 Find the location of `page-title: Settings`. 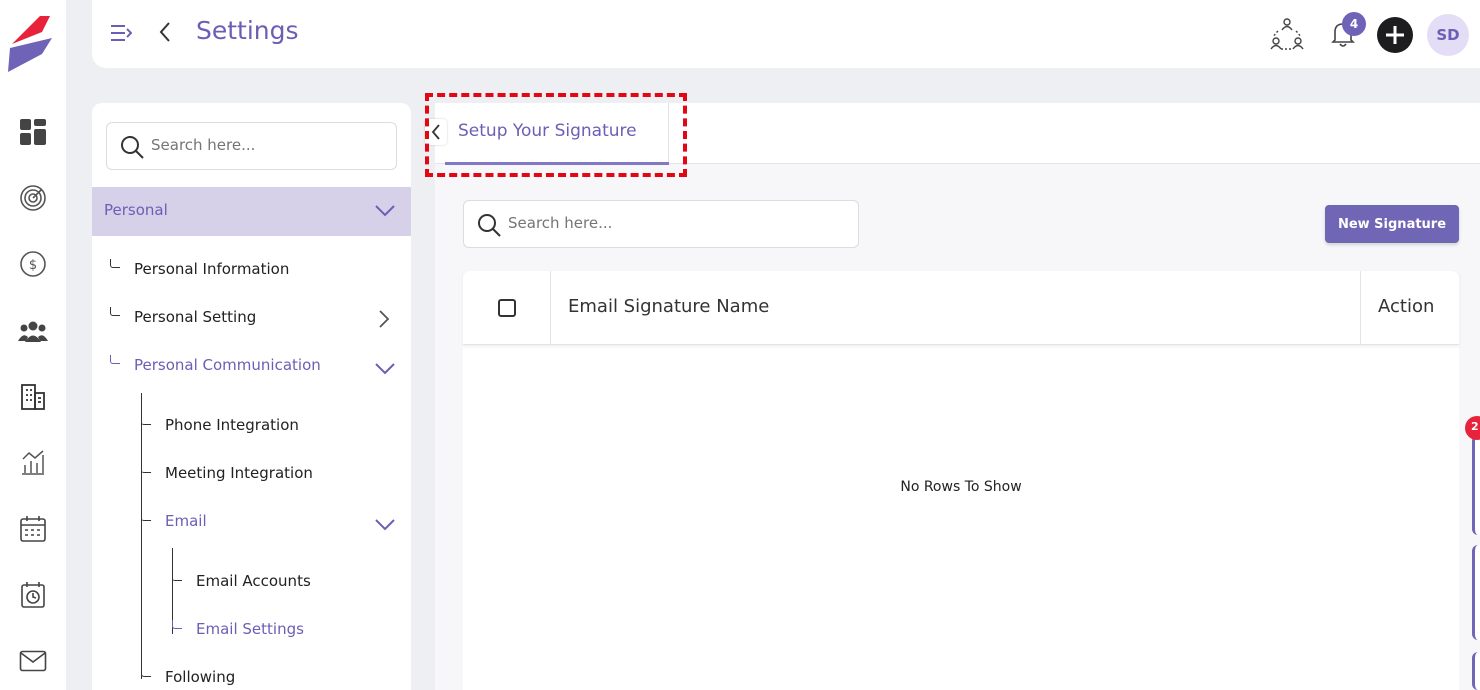

page-title: Settings is located at coordinates (247, 30).